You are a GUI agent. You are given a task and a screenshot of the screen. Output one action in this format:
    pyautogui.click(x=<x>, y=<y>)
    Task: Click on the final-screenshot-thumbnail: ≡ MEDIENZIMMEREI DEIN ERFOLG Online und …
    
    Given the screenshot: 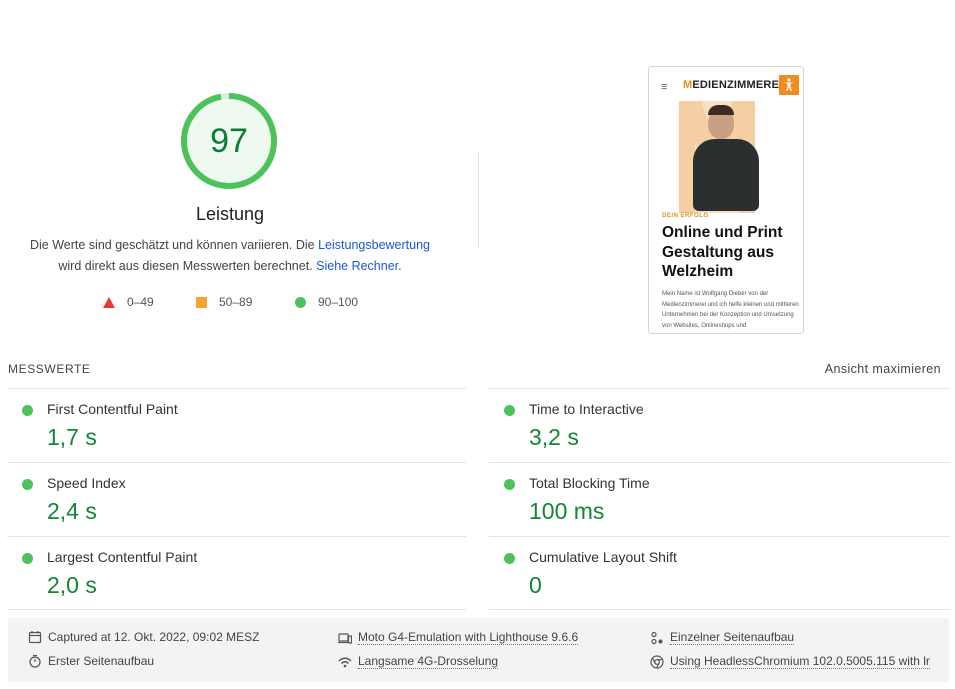 What is the action you would take?
    pyautogui.click(x=726, y=200)
    